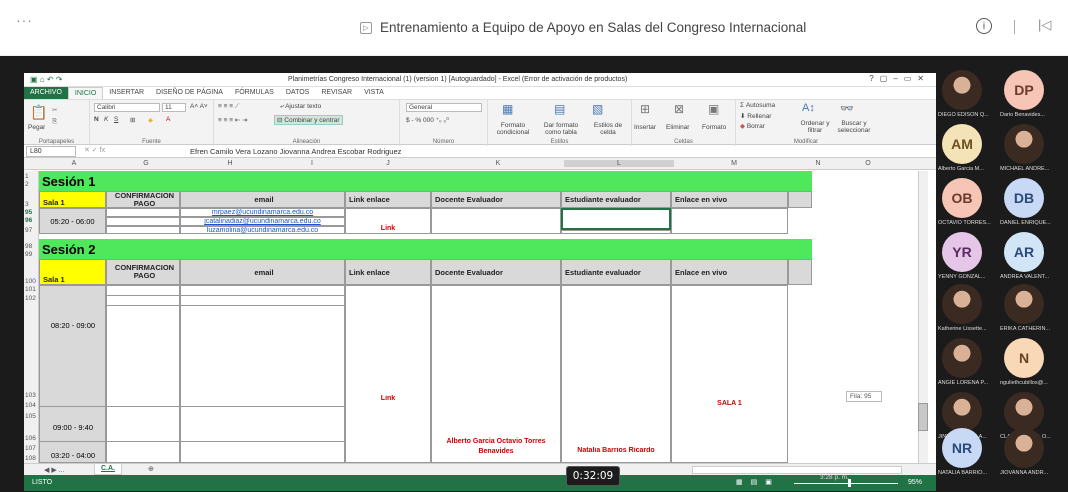 This screenshot has height=492, width=1068. I want to click on font-size-select: 11, so click(174, 107).